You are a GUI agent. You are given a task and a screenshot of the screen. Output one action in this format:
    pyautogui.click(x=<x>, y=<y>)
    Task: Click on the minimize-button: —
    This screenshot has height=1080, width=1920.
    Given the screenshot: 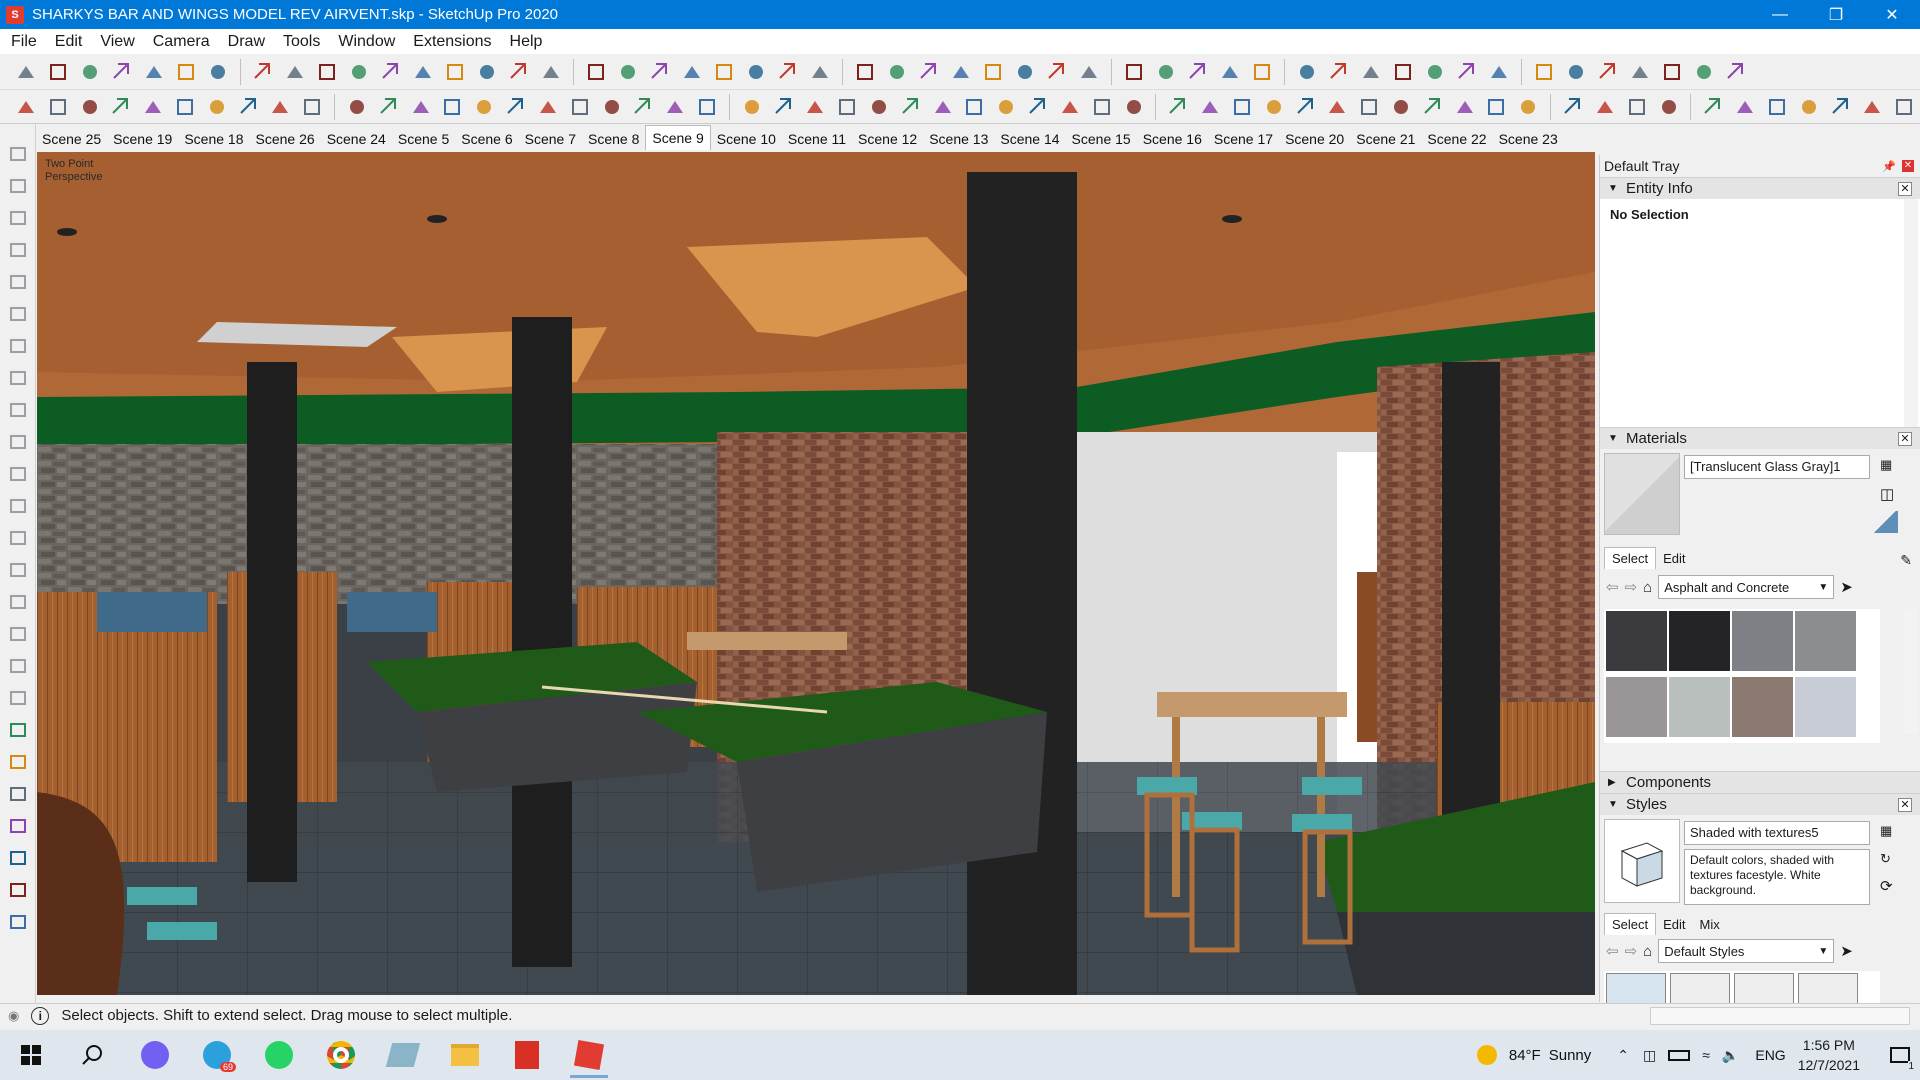 What is the action you would take?
    pyautogui.click(x=1780, y=14)
    